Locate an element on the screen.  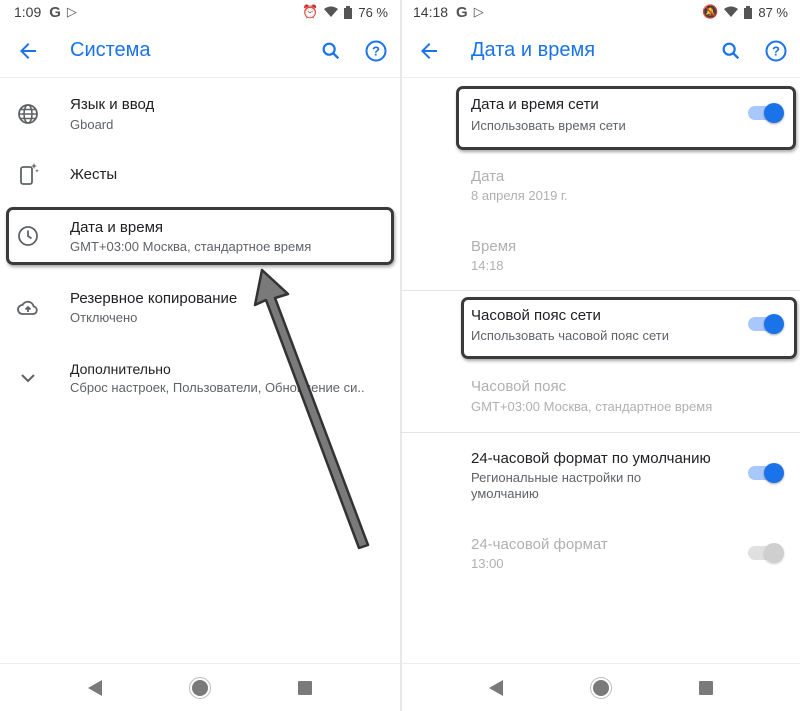
network-timezone-toggle is located at coordinates (766, 324).